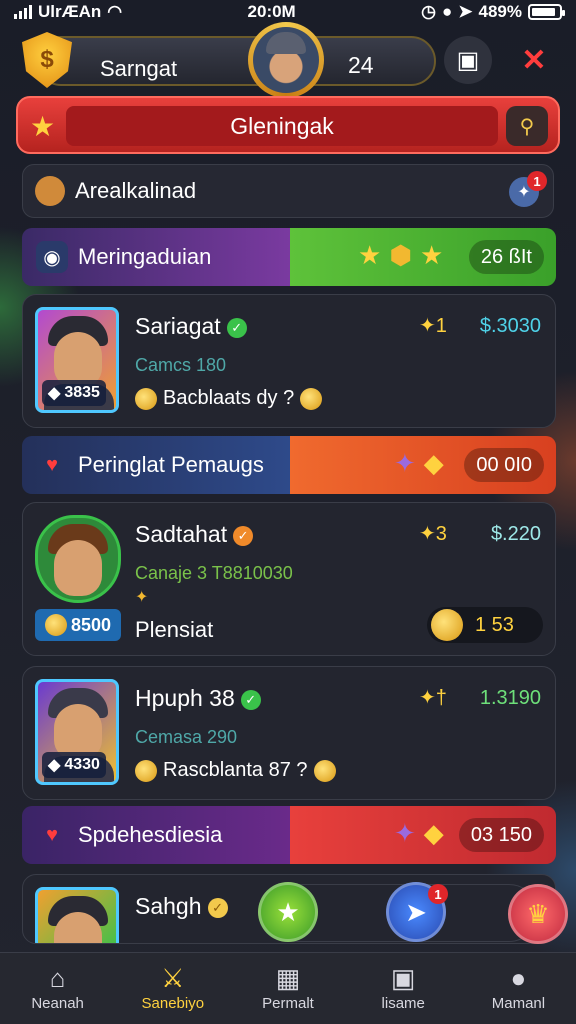 The width and height of the screenshot is (576, 1024). Describe the element at coordinates (447, 11) in the screenshot. I see `dnd-icon: ●` at that location.